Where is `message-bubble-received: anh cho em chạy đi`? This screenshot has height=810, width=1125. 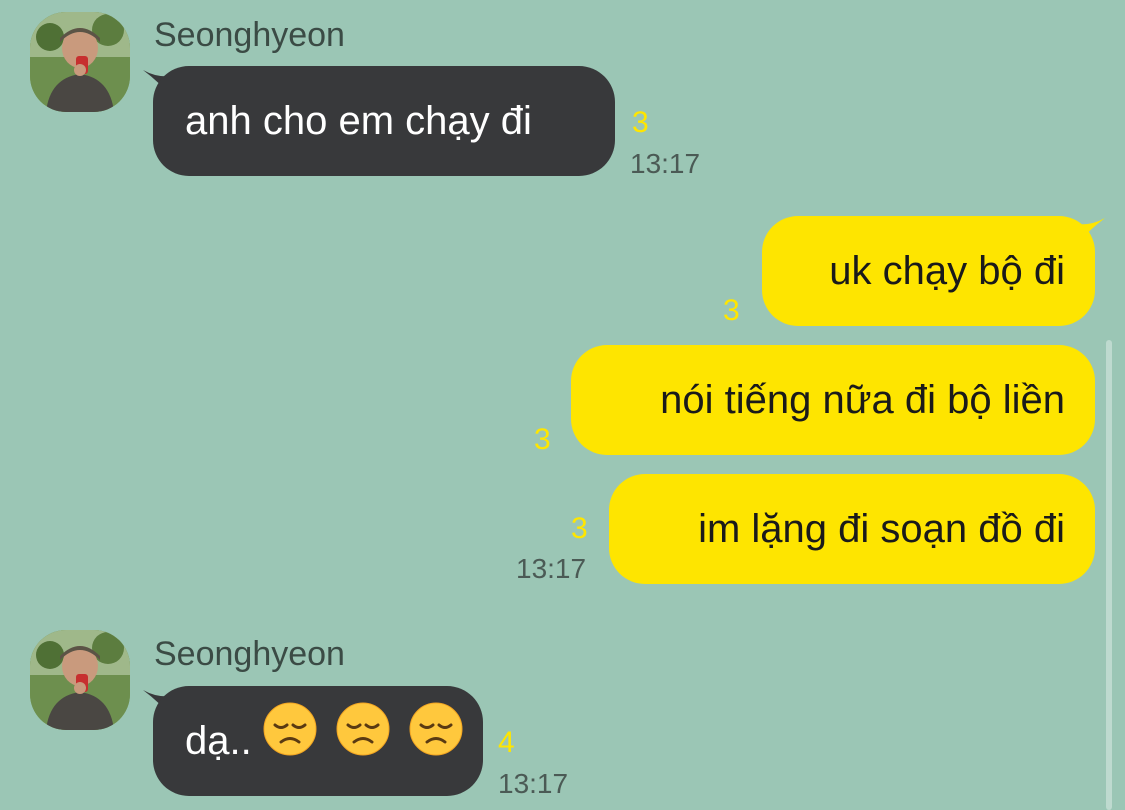 message-bubble-received: anh cho em chạy đi is located at coordinates (384, 121).